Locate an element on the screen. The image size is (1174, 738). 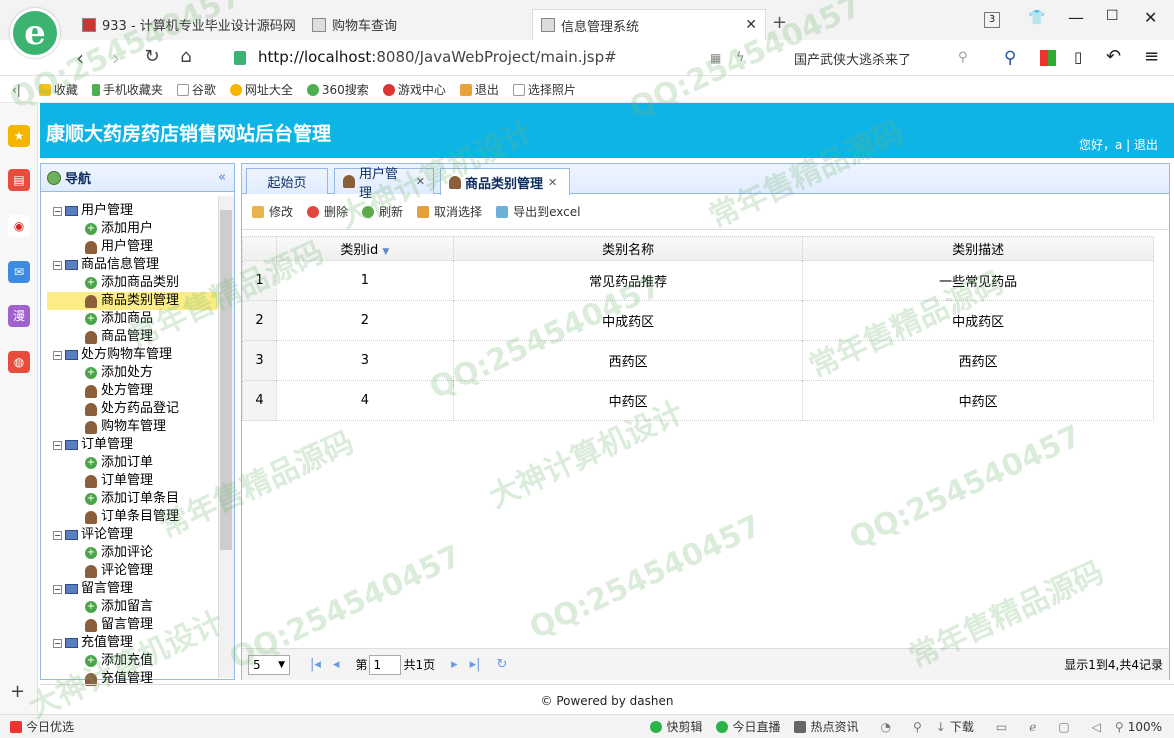
reload-icon: ↻ is located at coordinates (152, 56).